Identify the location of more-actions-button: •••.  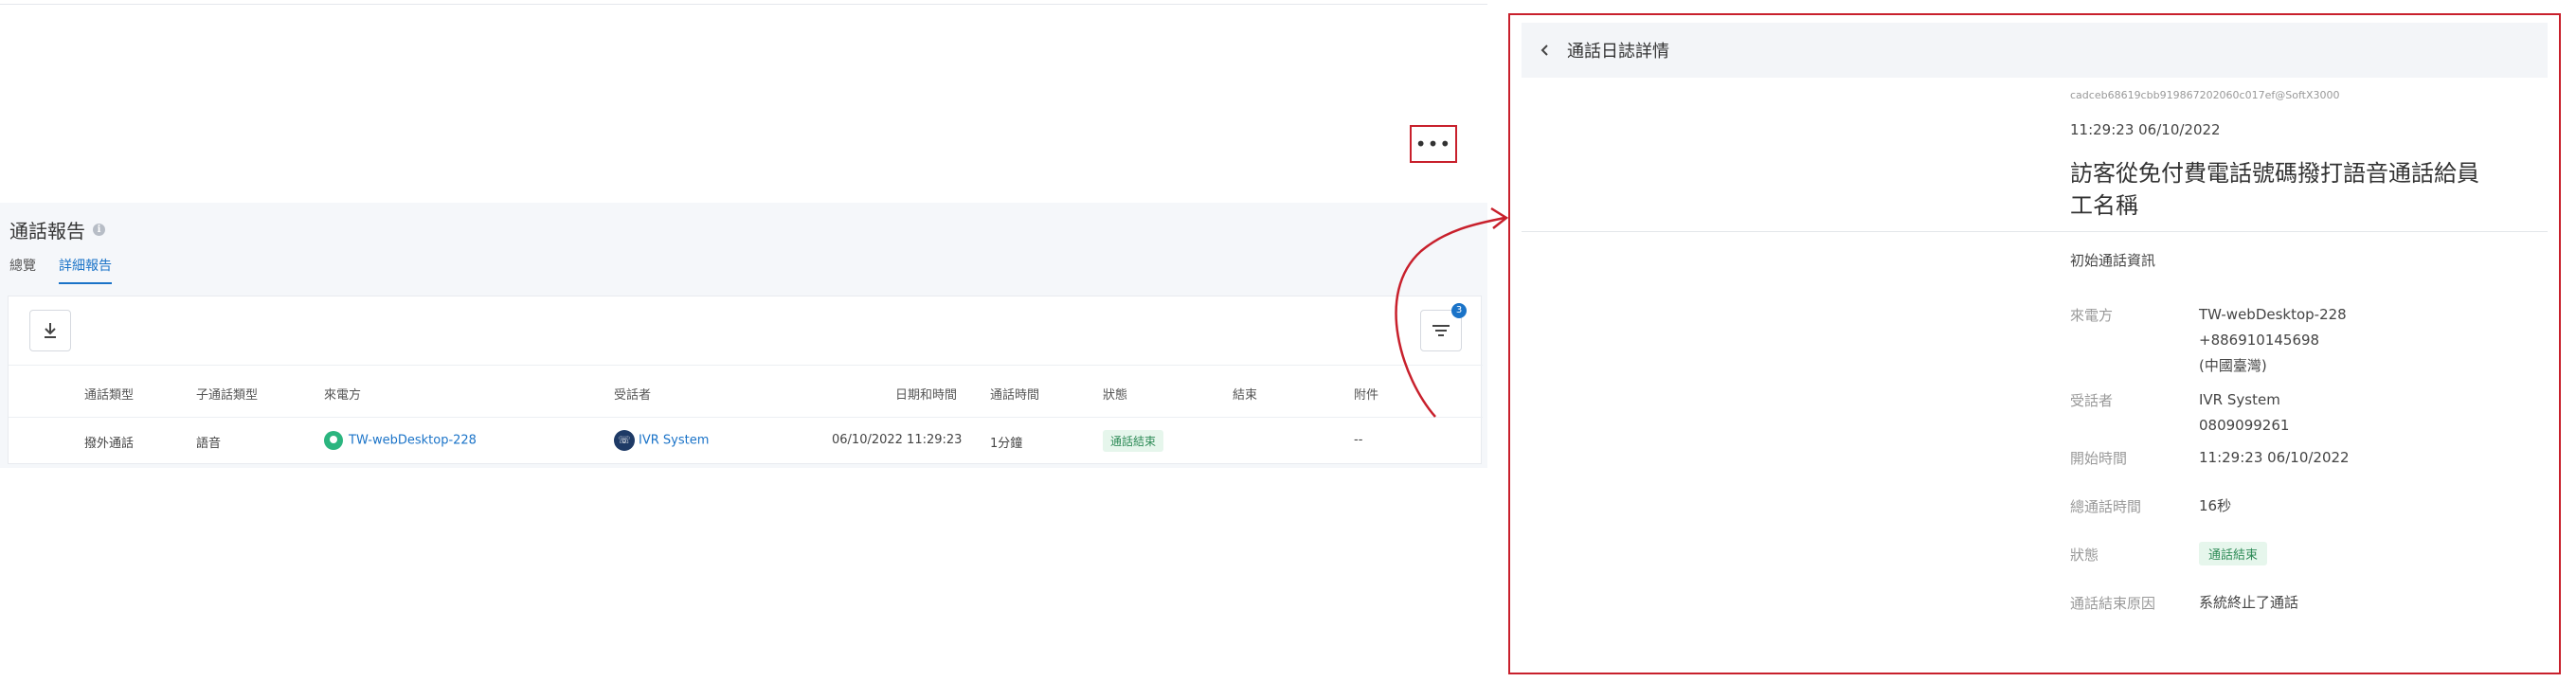
(1433, 144).